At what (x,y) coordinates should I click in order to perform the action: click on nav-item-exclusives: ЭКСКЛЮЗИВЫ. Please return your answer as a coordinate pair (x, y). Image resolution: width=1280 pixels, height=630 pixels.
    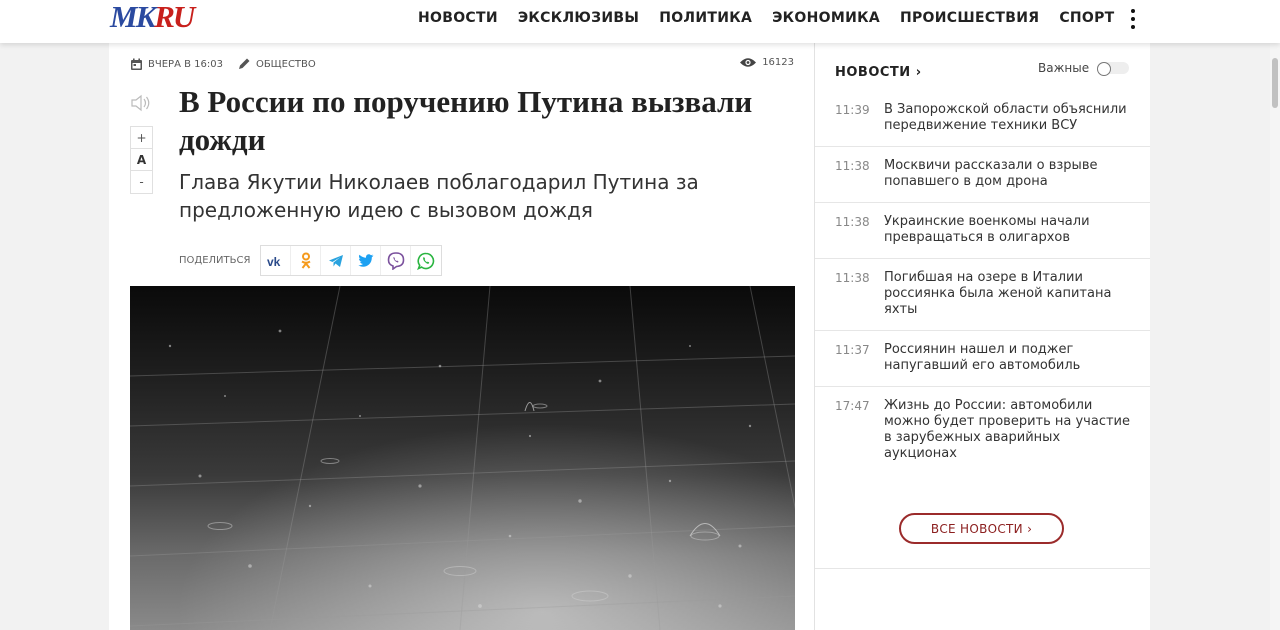
    Looking at the image, I should click on (578, 18).